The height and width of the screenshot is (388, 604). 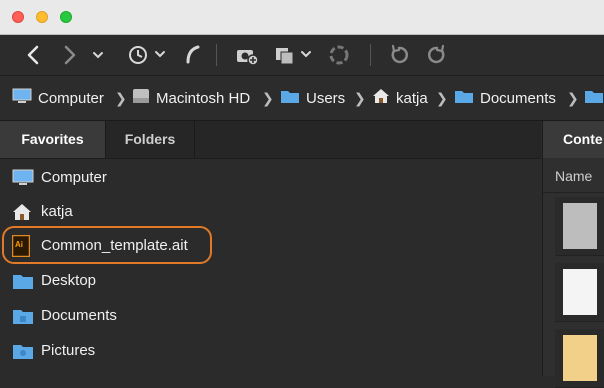 I want to click on sidebar-item-katja: katja, so click(x=270, y=212).